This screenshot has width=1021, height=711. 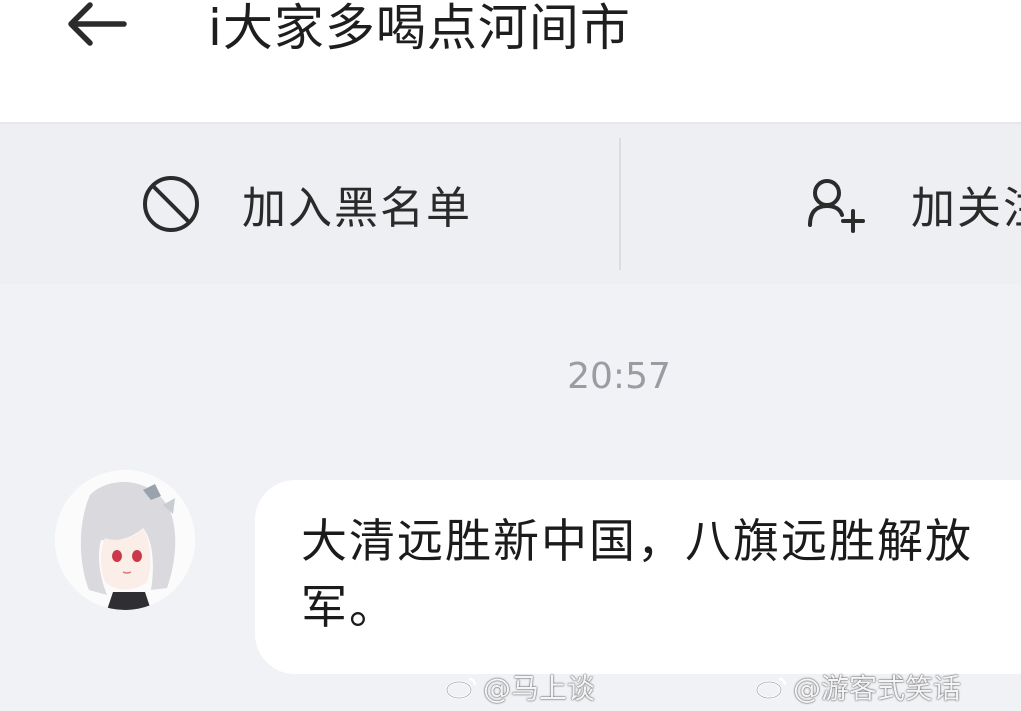 I want to click on back-button, so click(x=100, y=30).